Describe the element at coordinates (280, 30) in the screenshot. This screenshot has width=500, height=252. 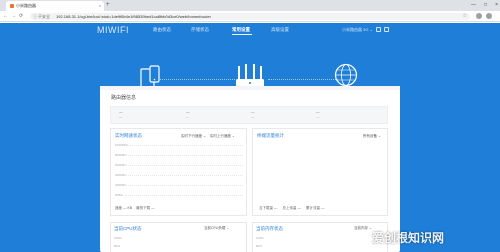
I see `nav-advanced-settings: 高级设置` at that location.